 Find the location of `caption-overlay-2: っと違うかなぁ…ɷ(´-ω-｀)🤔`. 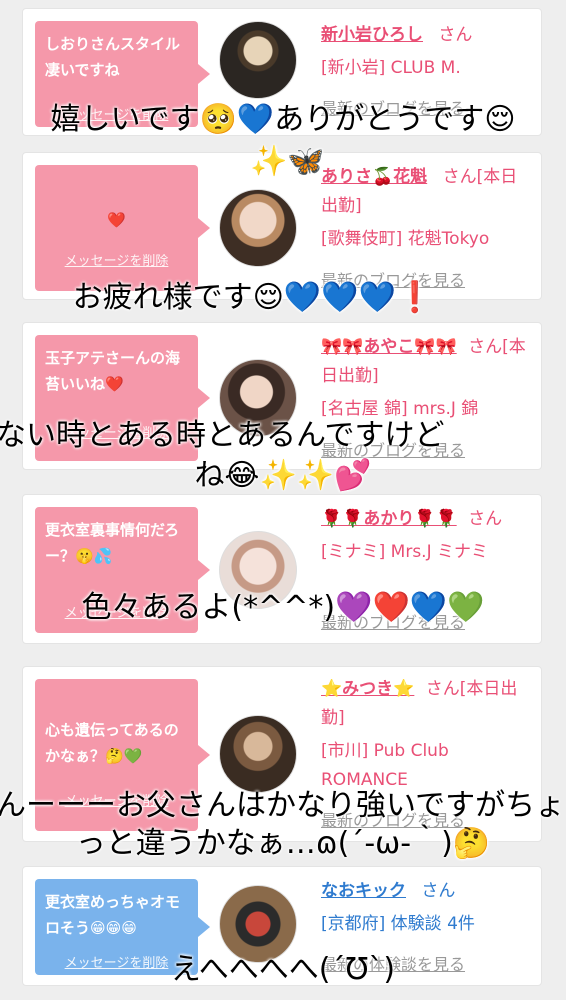

caption-overlay-2: っと違うかなぁ…ɷ(´-ω-｀)🤔 is located at coordinates (283, 843).